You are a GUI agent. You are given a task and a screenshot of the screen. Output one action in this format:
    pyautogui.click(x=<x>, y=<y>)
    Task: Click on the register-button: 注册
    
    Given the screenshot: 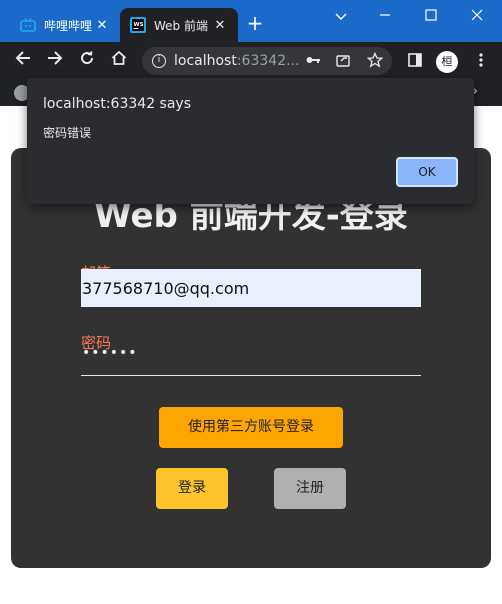 What is the action you would take?
    pyautogui.click(x=310, y=488)
    